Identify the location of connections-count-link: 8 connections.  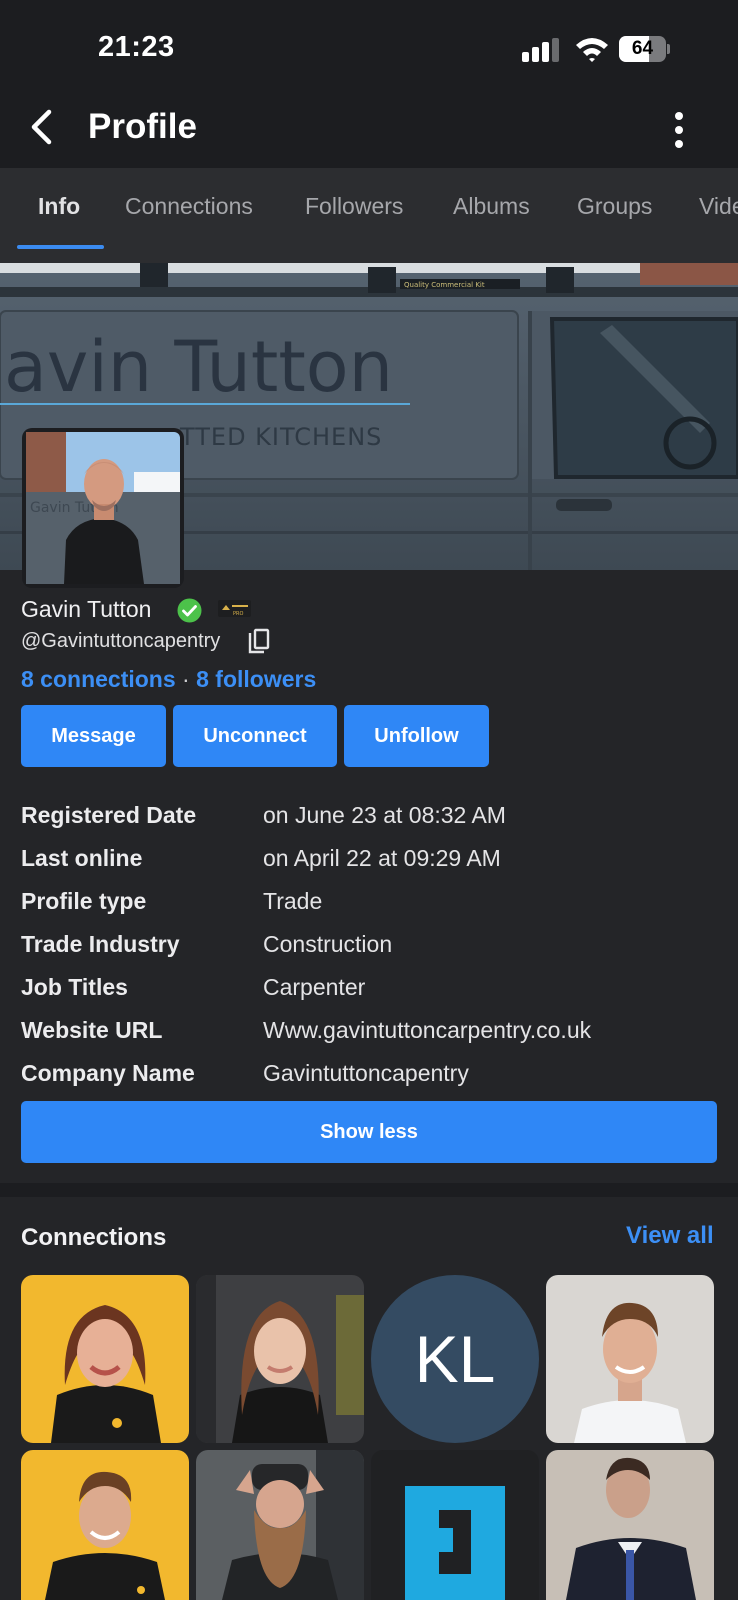
(98, 679).